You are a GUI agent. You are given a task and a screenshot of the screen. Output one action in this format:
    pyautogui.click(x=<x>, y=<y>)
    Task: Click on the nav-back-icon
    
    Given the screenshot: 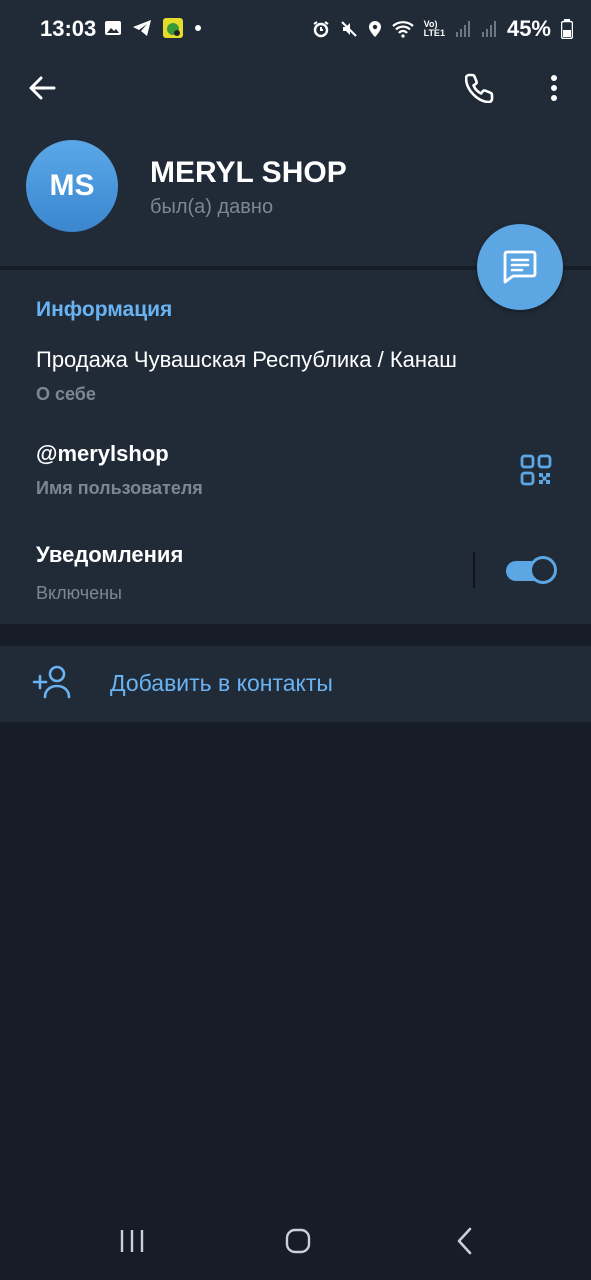 What is the action you would take?
    pyautogui.click(x=464, y=1241)
    